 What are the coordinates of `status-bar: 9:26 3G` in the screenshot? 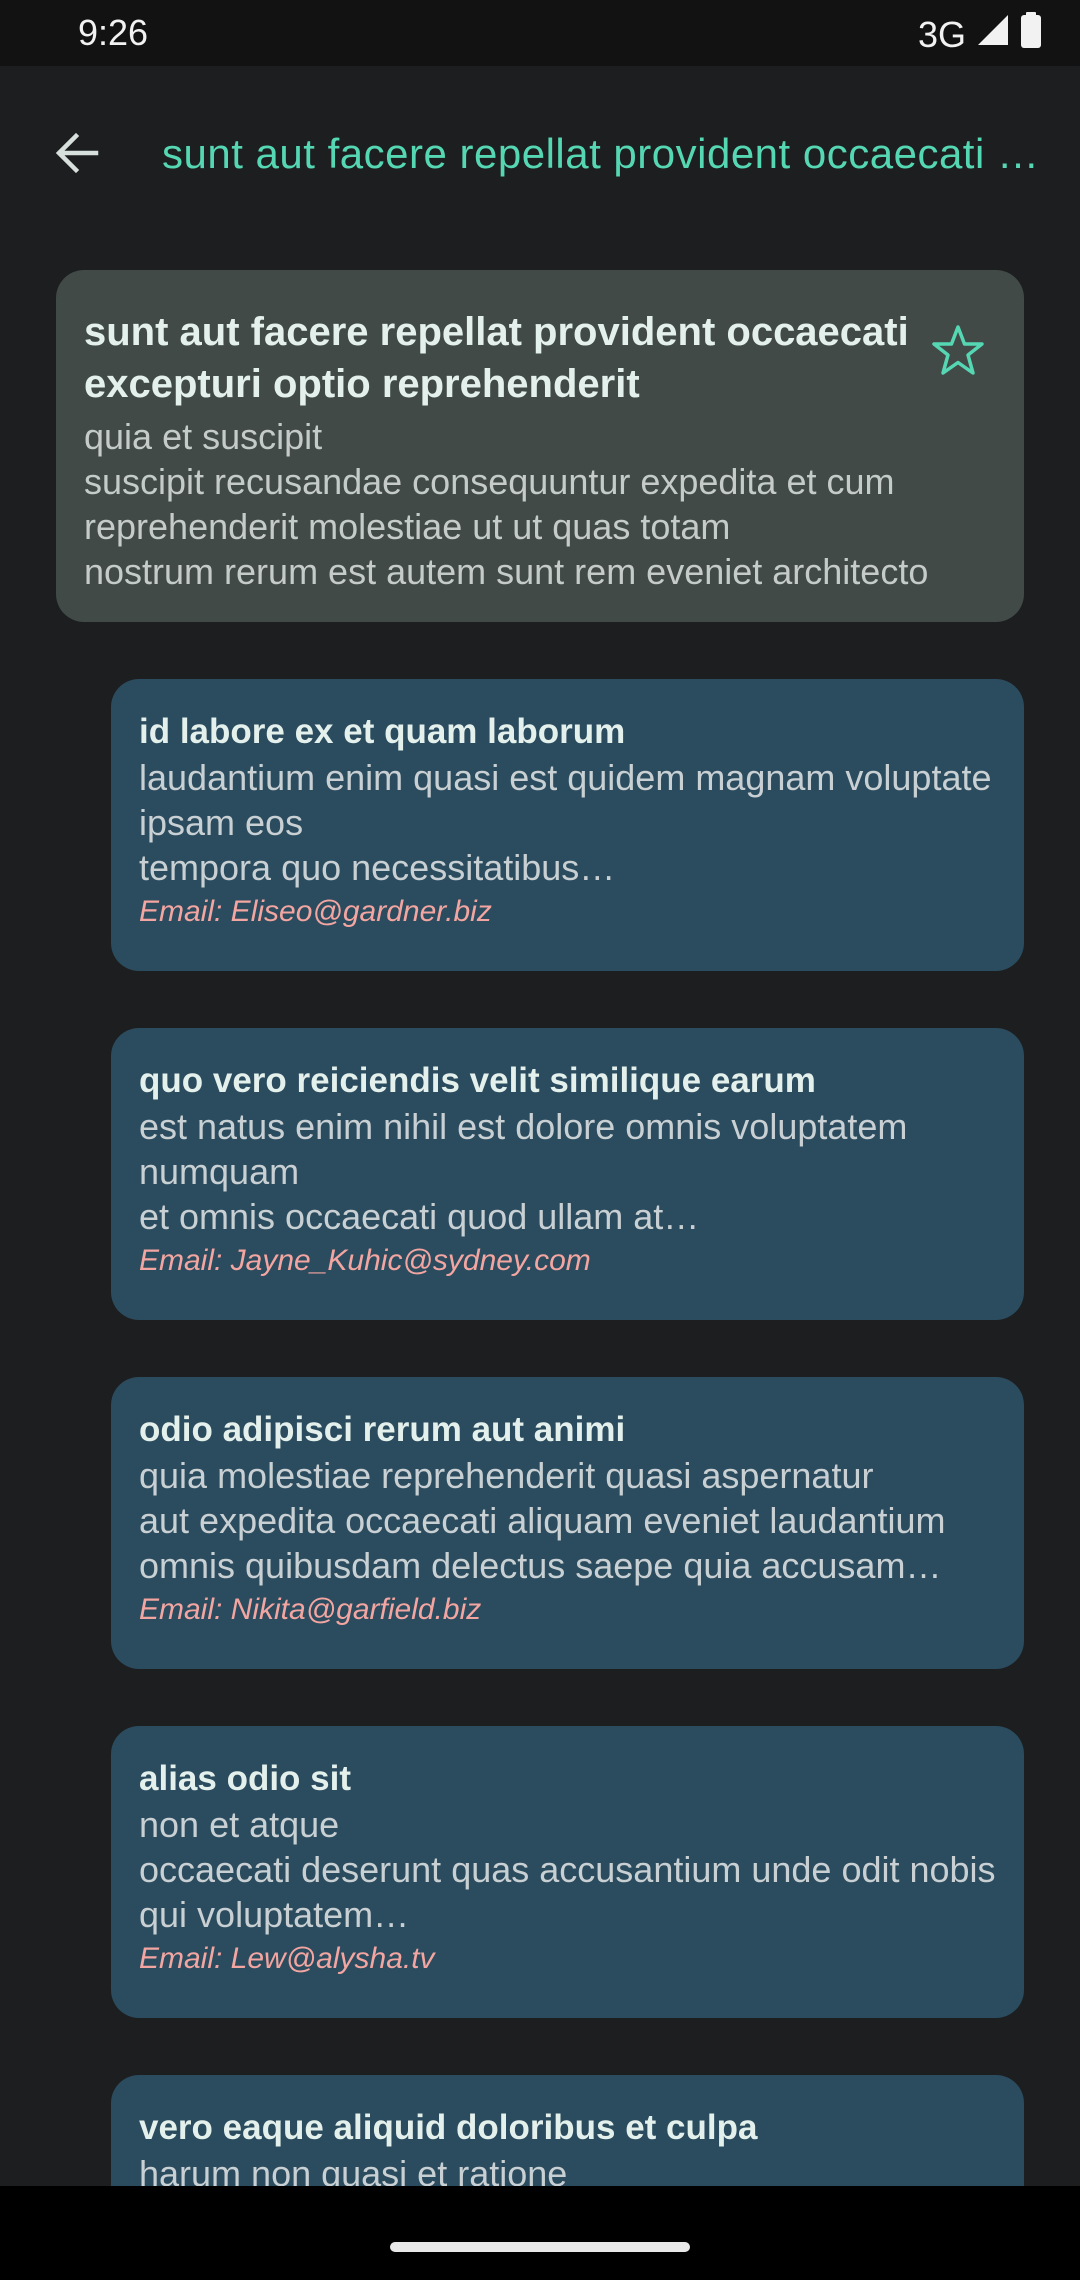 It's located at (540, 33).